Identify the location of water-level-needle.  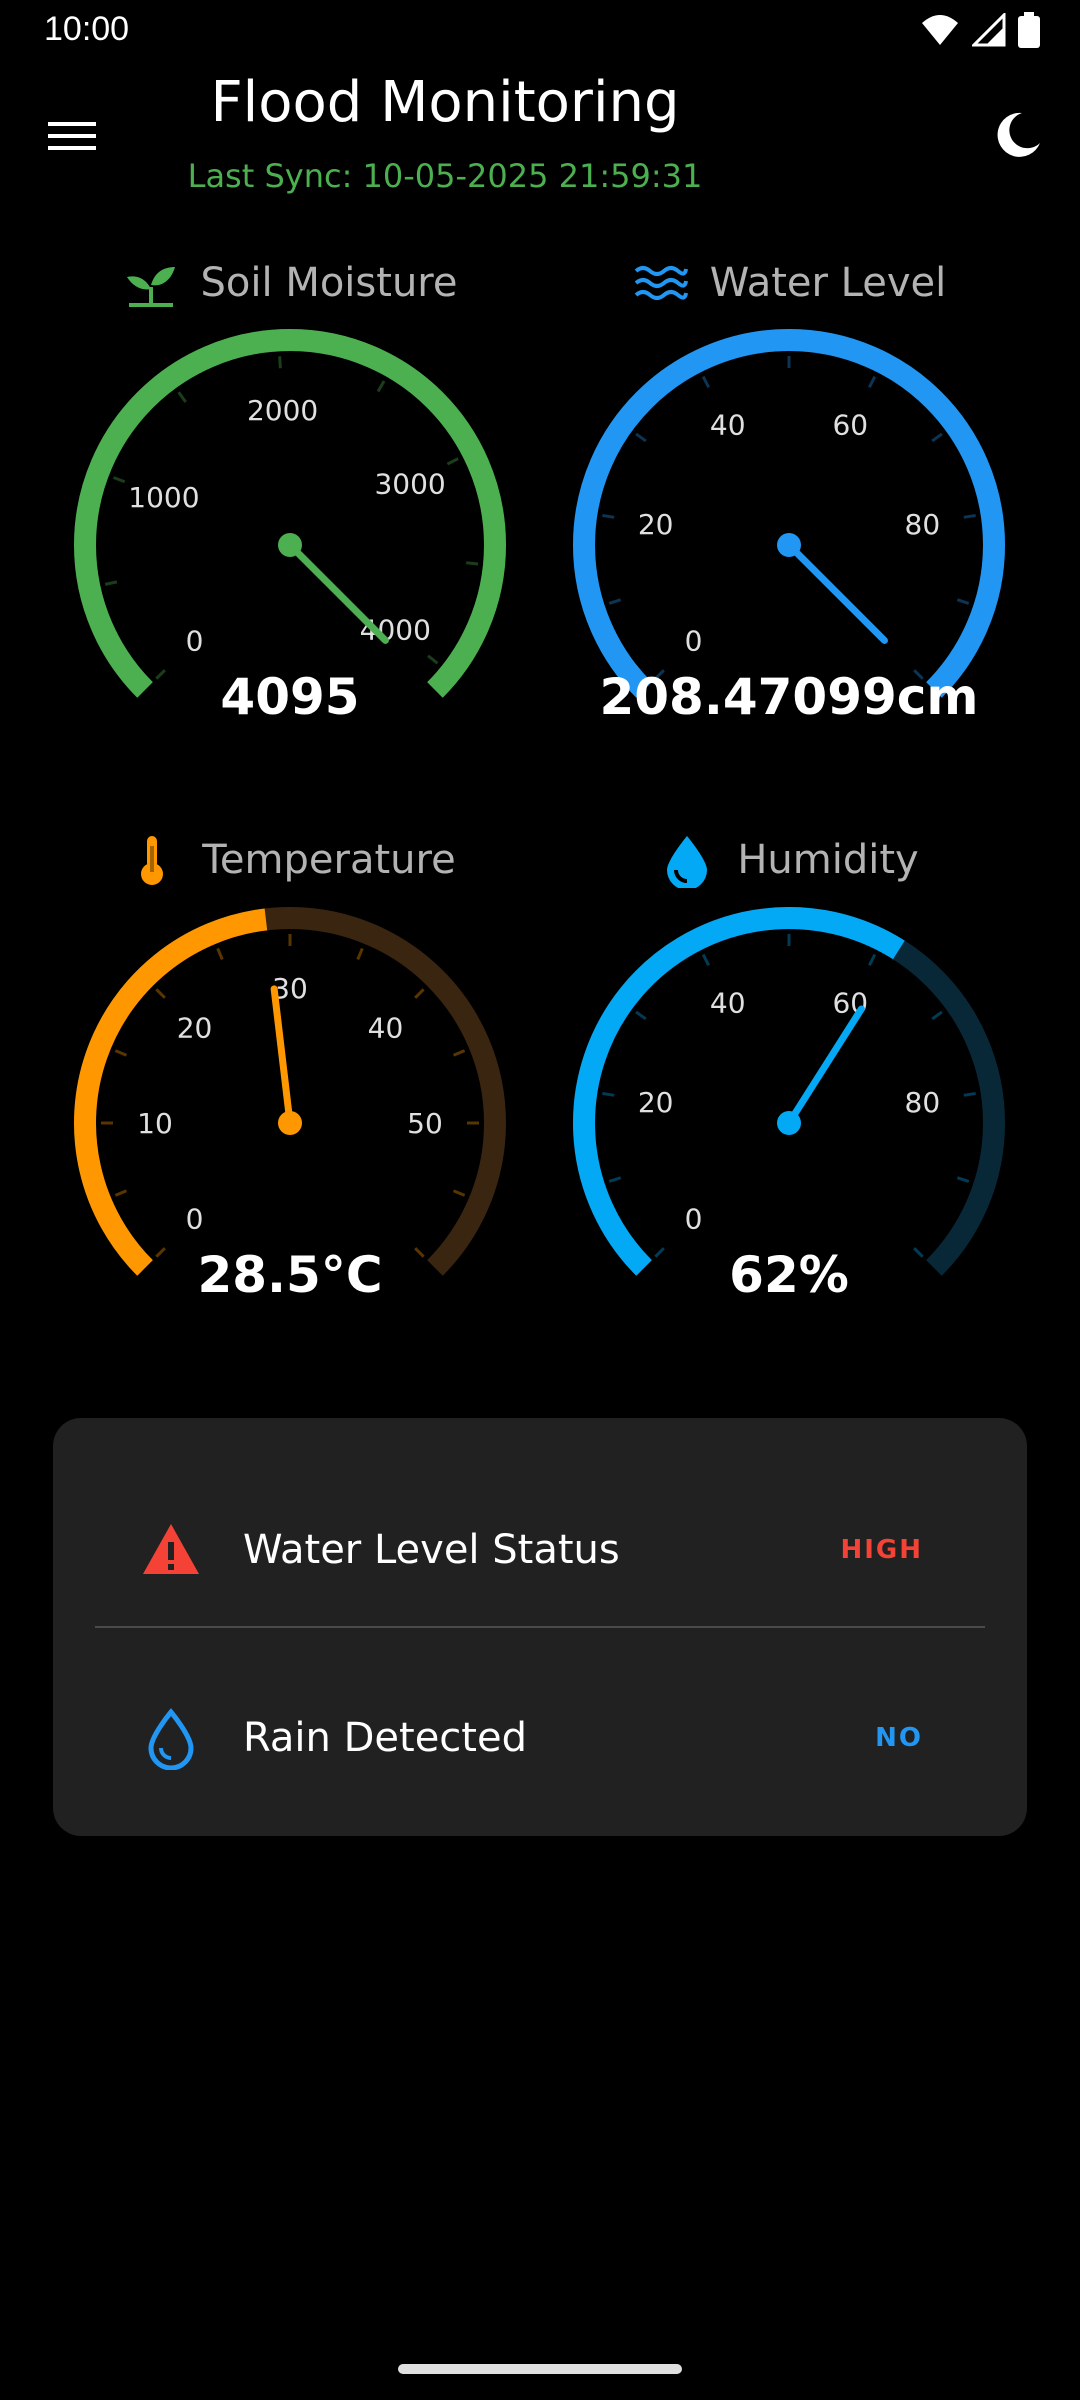
(836, 592).